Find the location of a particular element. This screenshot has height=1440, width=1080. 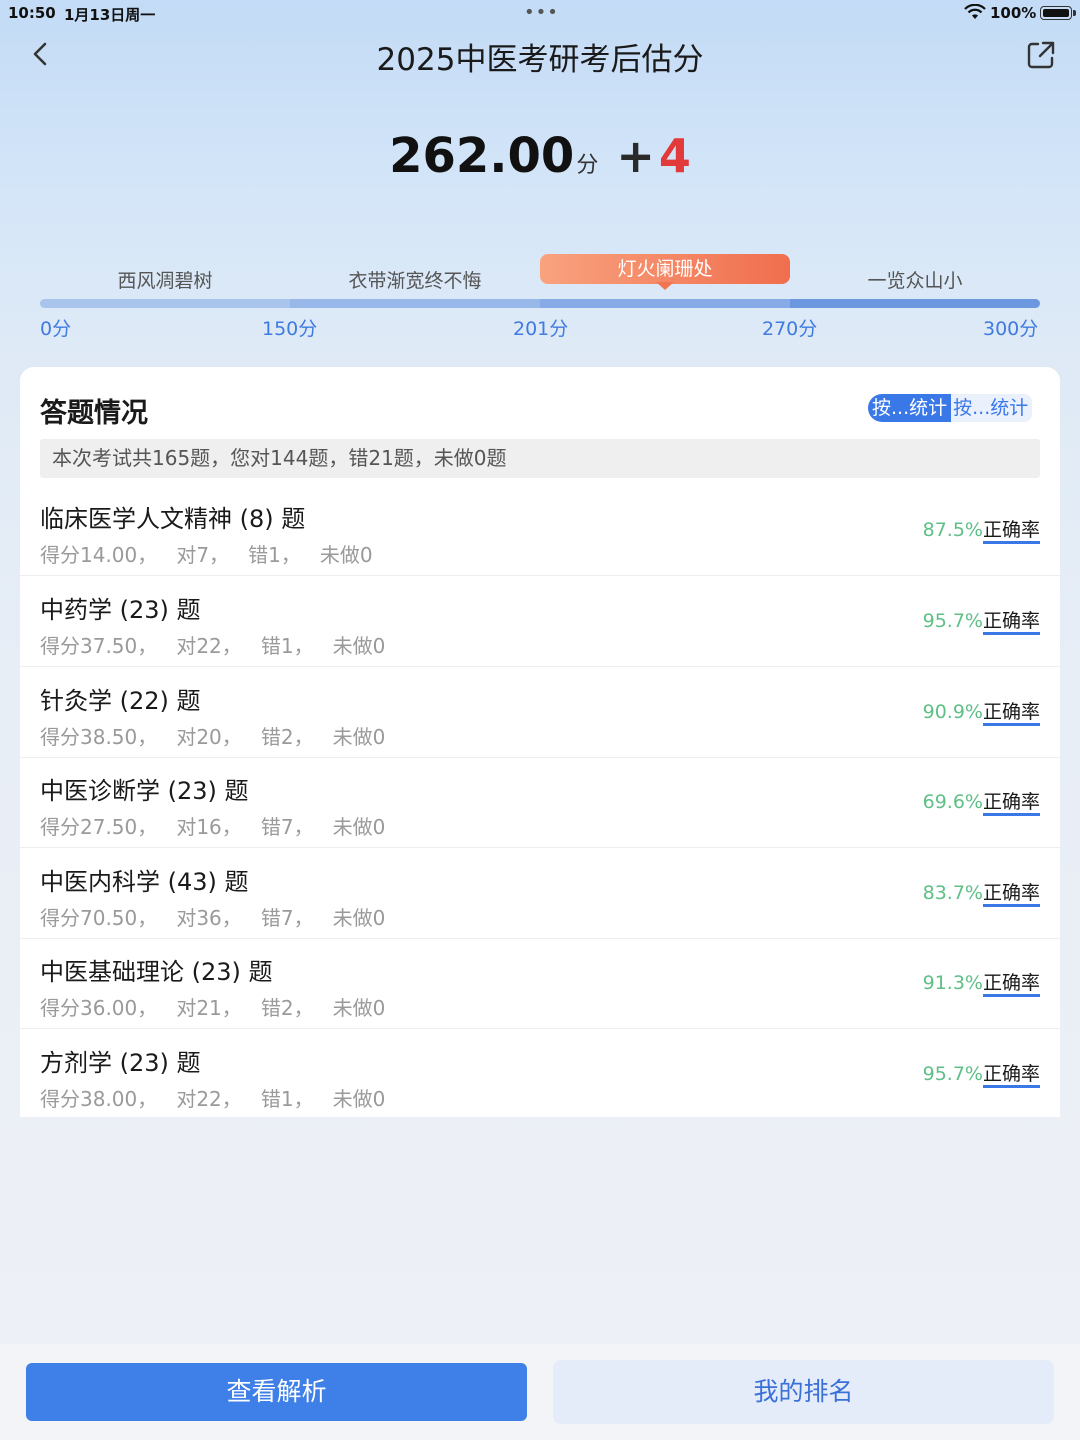

tick-label: 0分 is located at coordinates (56, 329).